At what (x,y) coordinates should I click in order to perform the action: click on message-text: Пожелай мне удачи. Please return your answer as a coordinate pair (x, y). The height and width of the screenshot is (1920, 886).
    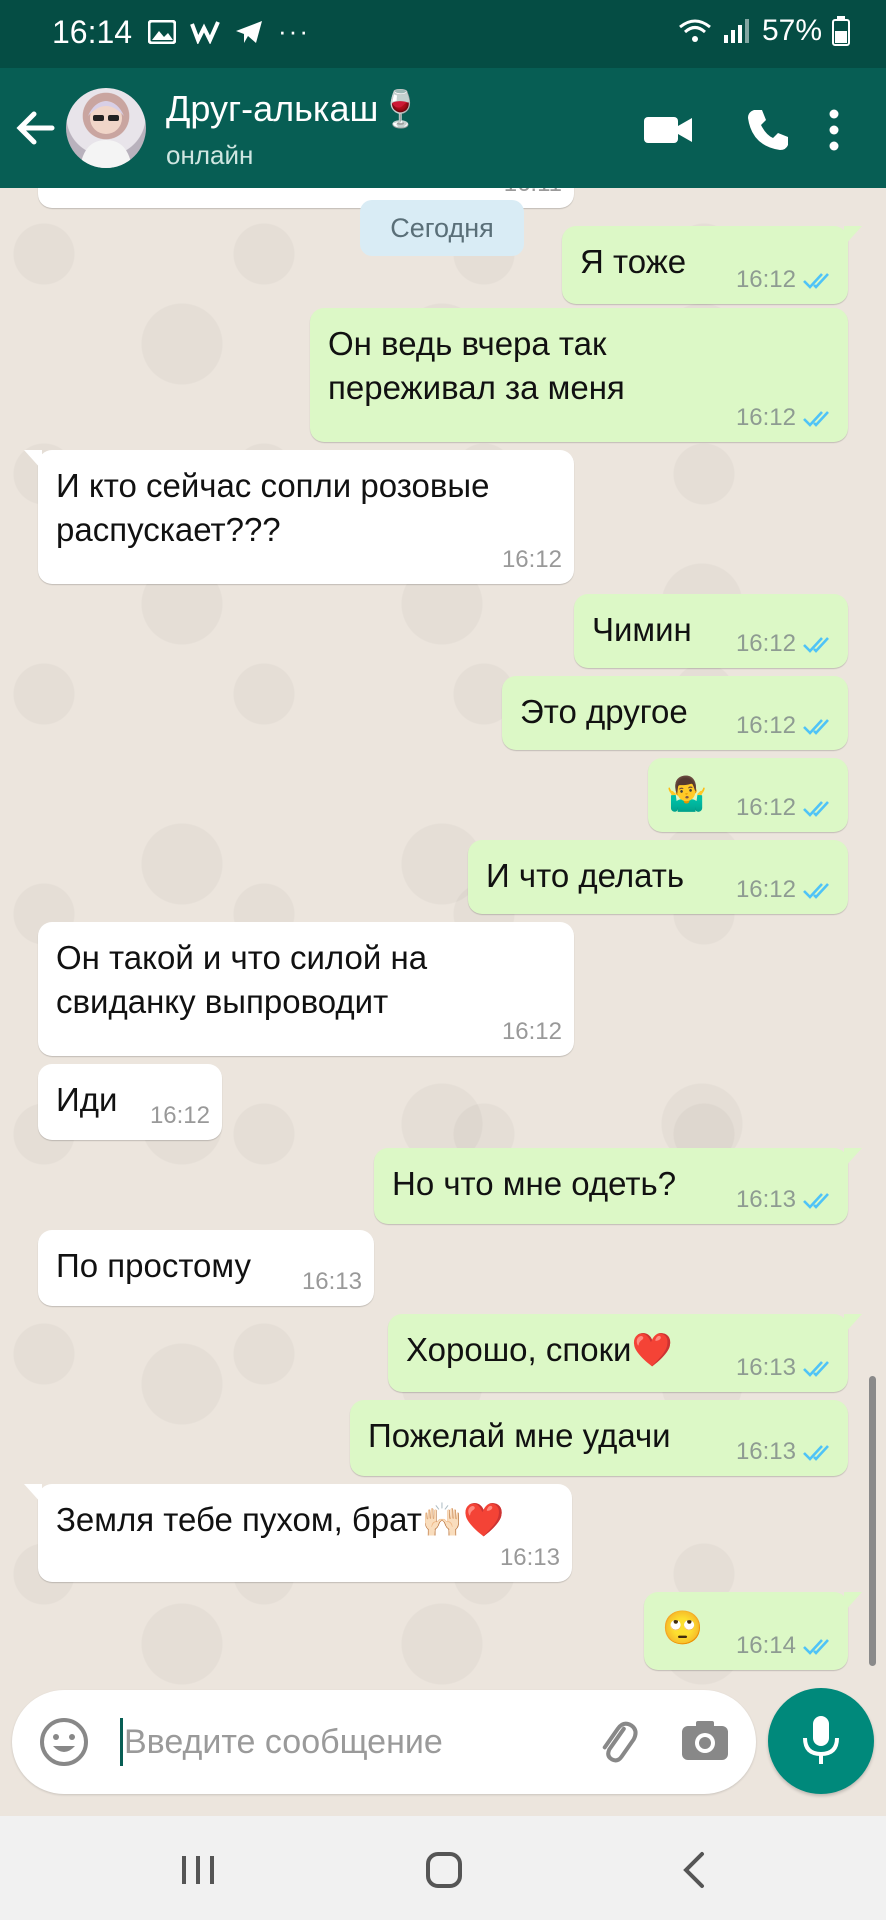
    Looking at the image, I should click on (519, 1435).